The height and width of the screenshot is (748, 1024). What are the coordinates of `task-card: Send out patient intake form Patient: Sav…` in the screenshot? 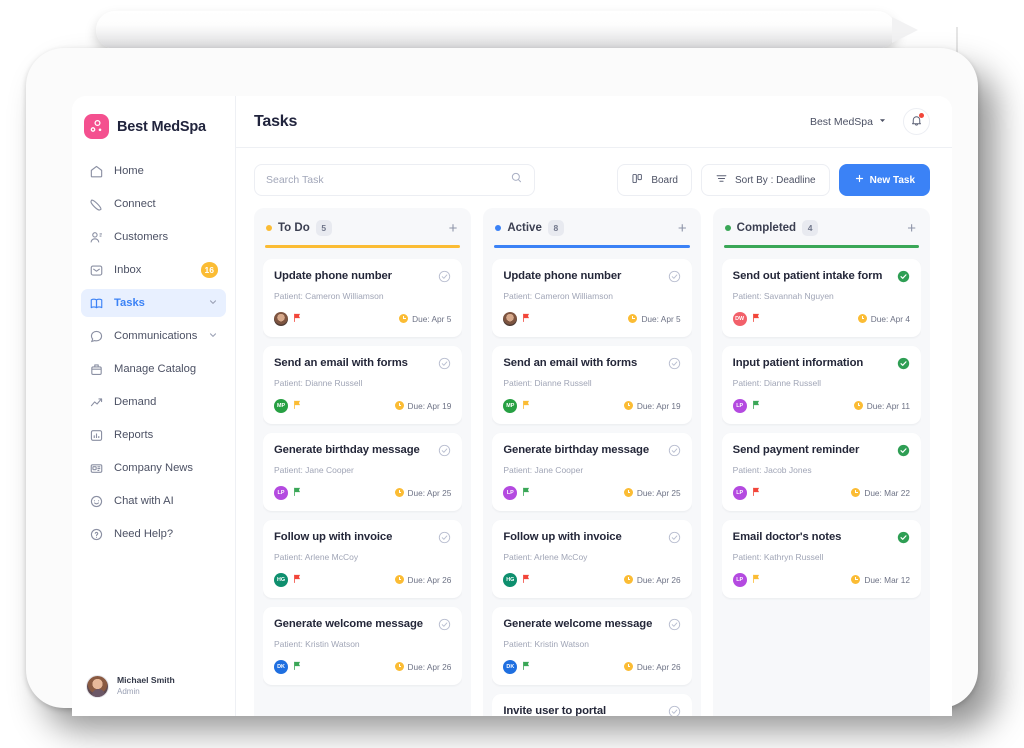 It's located at (821, 297).